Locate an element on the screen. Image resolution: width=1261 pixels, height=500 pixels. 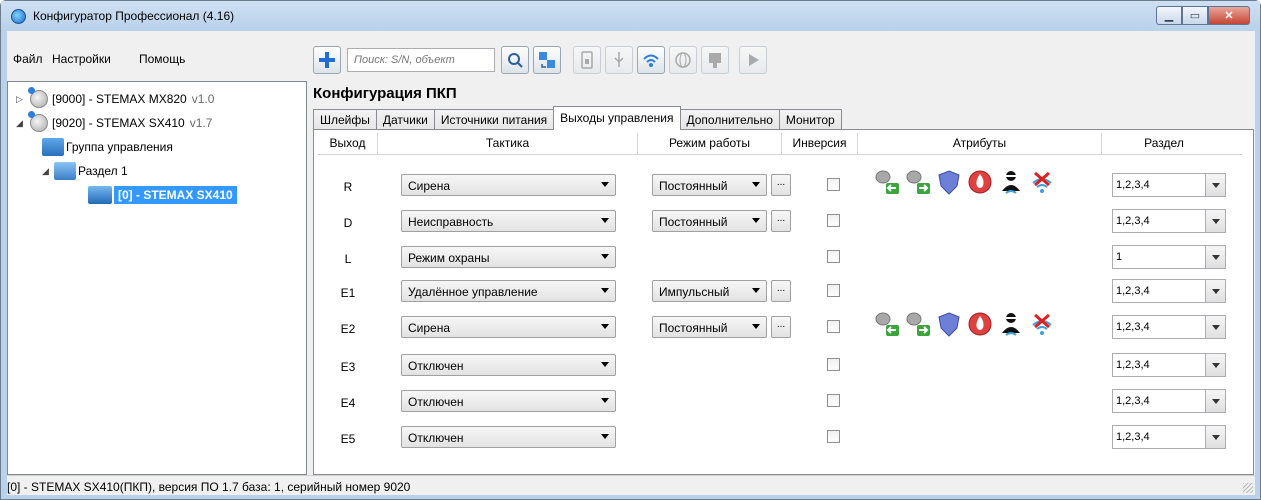
expand-icon: ▷ is located at coordinates (22, 99).